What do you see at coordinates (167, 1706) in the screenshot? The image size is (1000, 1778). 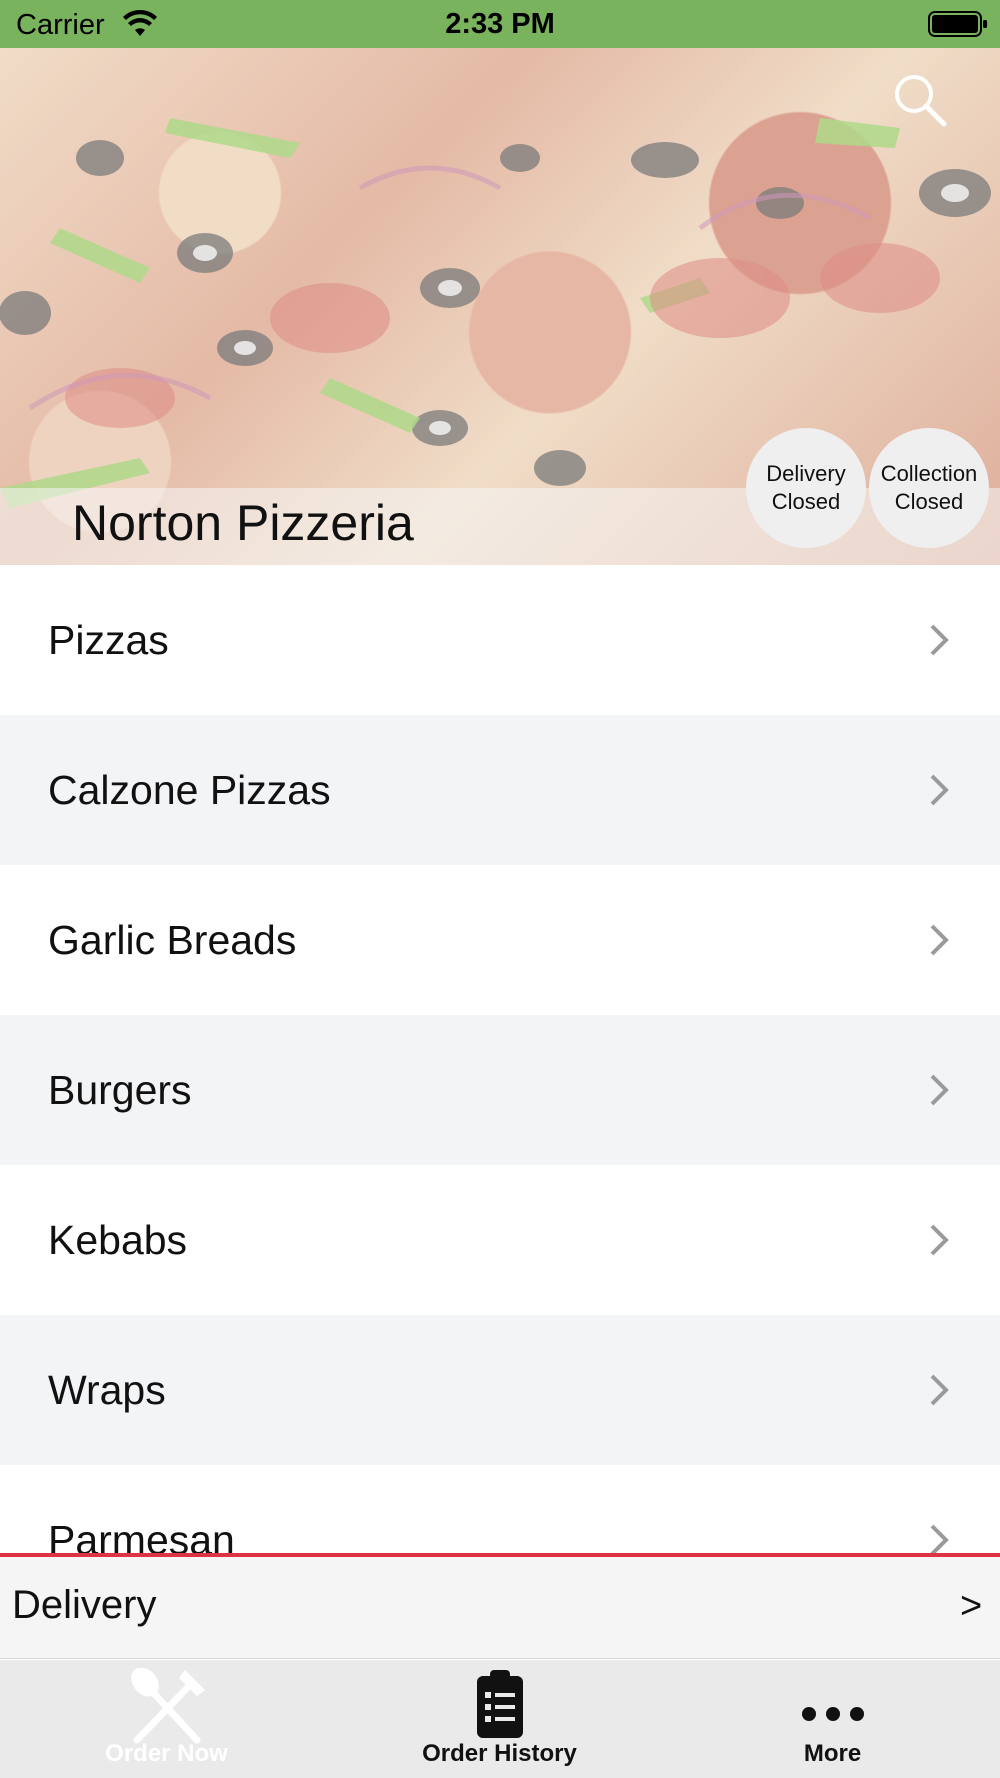 I see `fork-knife-icon` at bounding box center [167, 1706].